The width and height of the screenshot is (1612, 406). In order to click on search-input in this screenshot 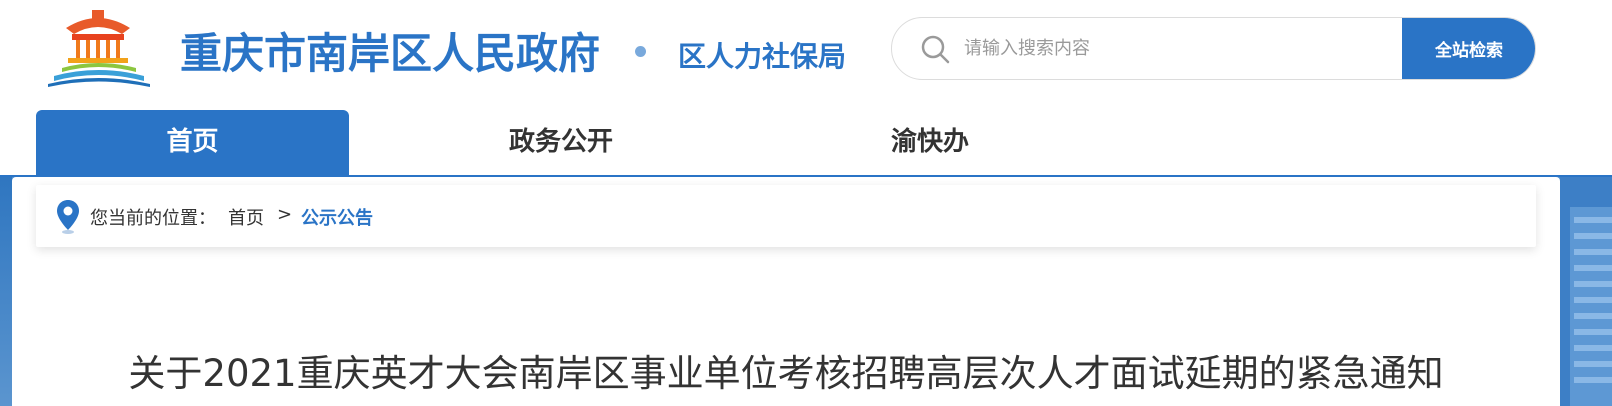, I will do `click(1124, 48)`.